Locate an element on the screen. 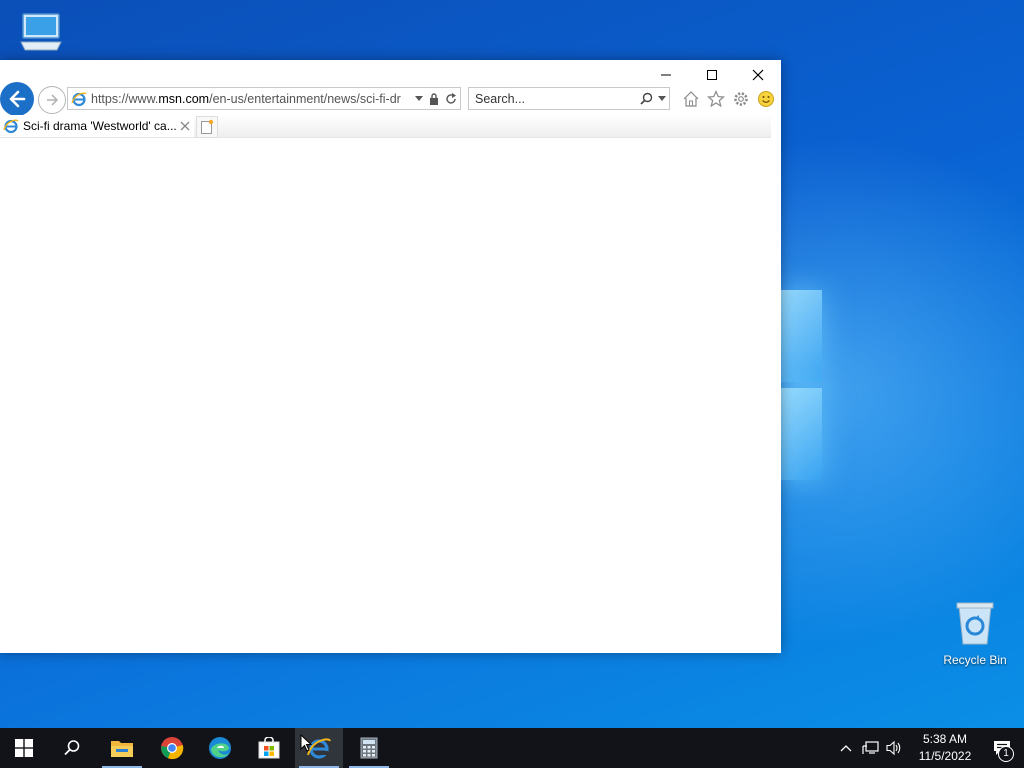 The width and height of the screenshot is (1024, 768). lock-icon is located at coordinates (434, 98).